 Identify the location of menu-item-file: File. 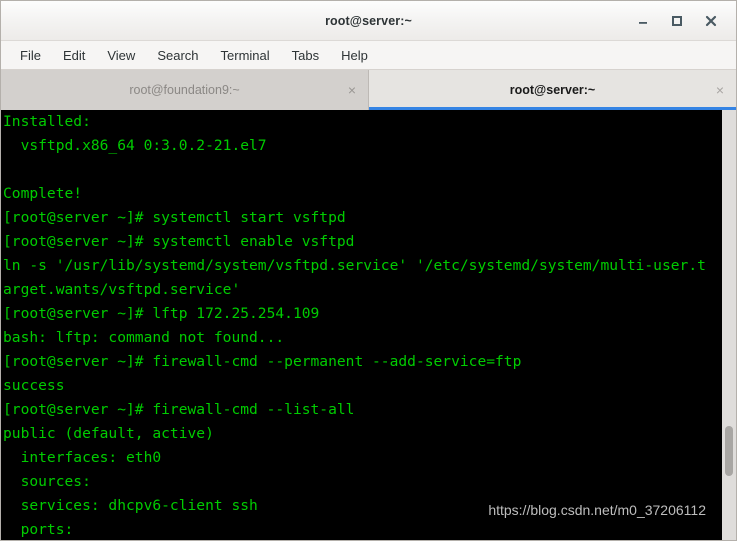
(30, 55).